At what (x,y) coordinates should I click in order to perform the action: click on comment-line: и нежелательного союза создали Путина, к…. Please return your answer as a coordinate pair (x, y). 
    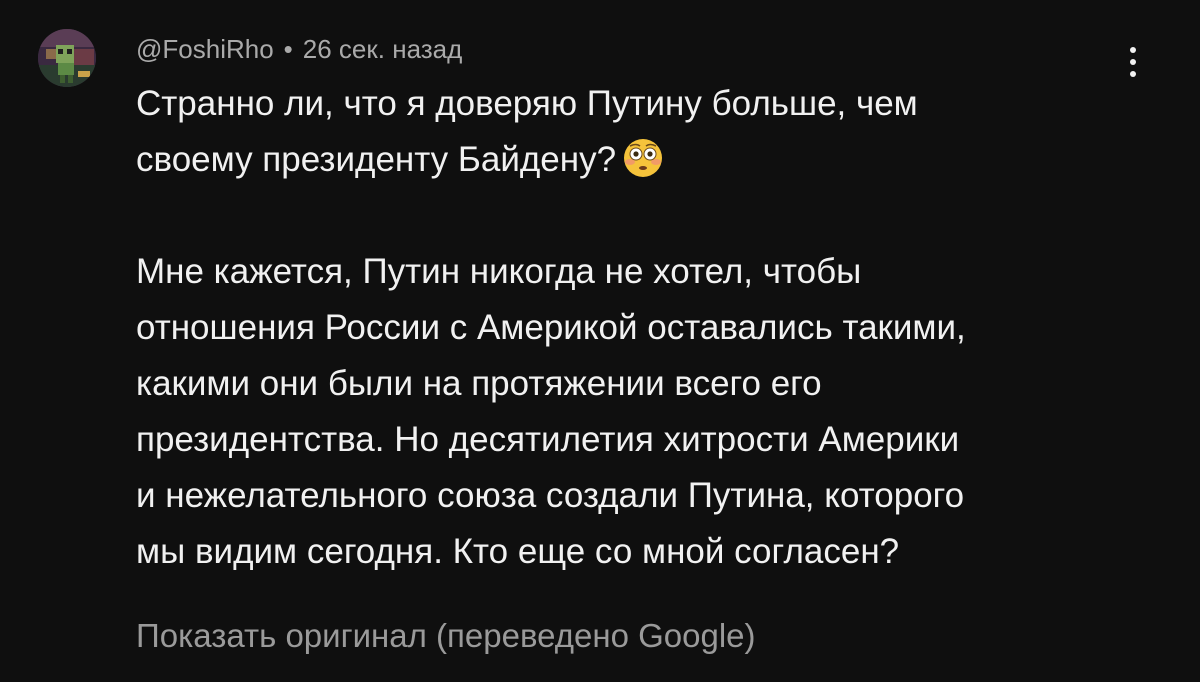
    Looking at the image, I should click on (550, 495).